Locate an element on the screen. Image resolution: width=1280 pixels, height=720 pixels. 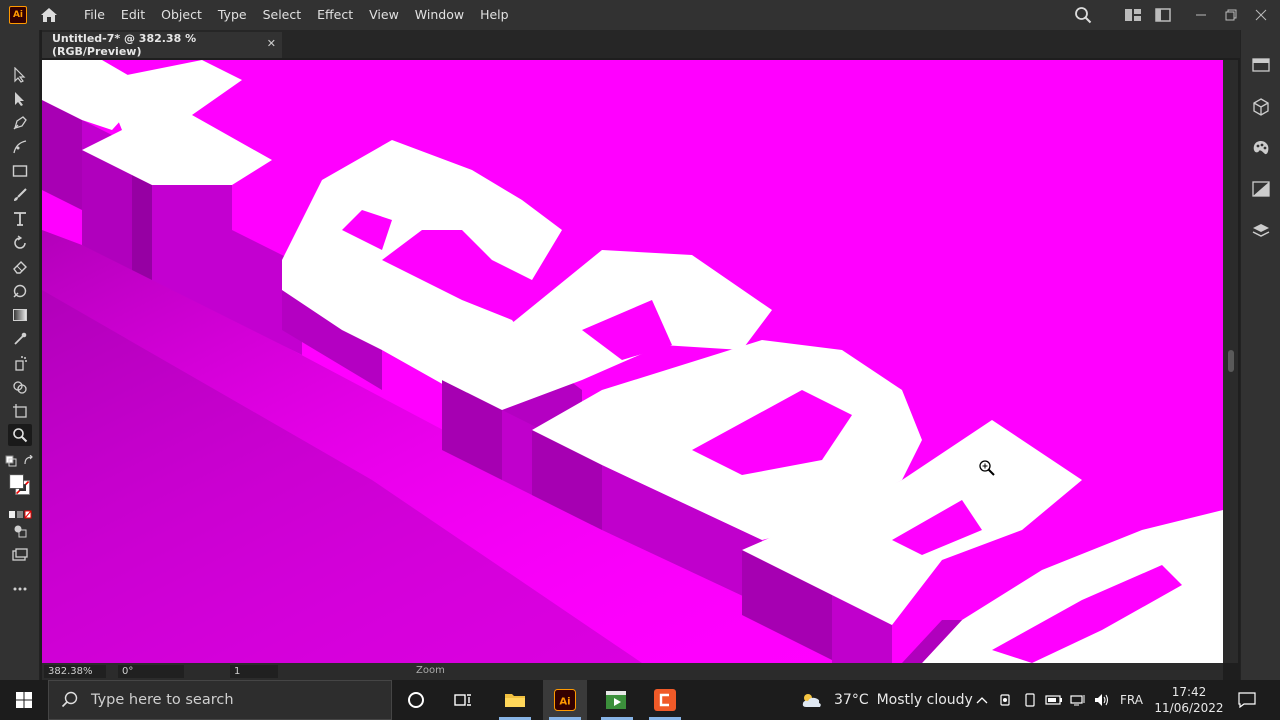
cloud-icon is located at coordinates (811, 700).